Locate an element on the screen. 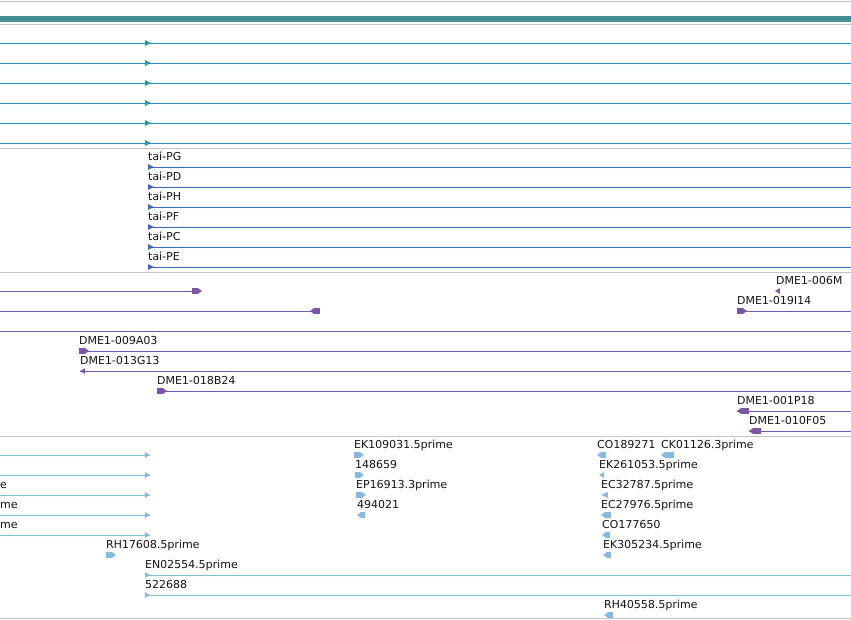  feature-label: DME1-010F05 is located at coordinates (787, 420).